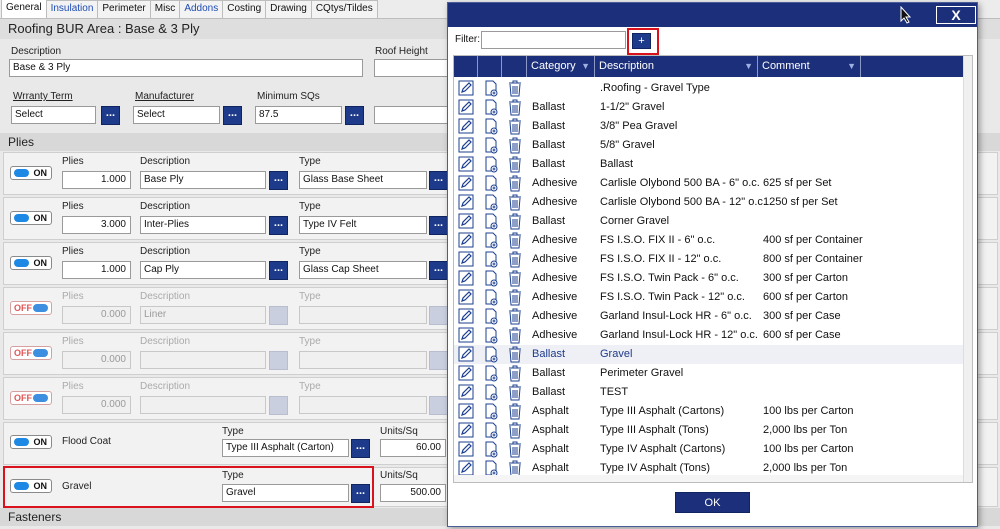  I want to click on ply-type-field, so click(363, 360).